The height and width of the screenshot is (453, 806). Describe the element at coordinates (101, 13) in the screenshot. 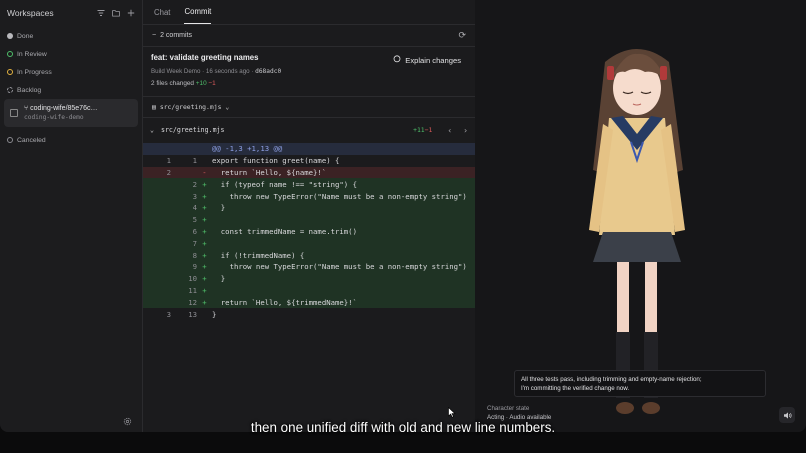

I see `filter-icon` at that location.